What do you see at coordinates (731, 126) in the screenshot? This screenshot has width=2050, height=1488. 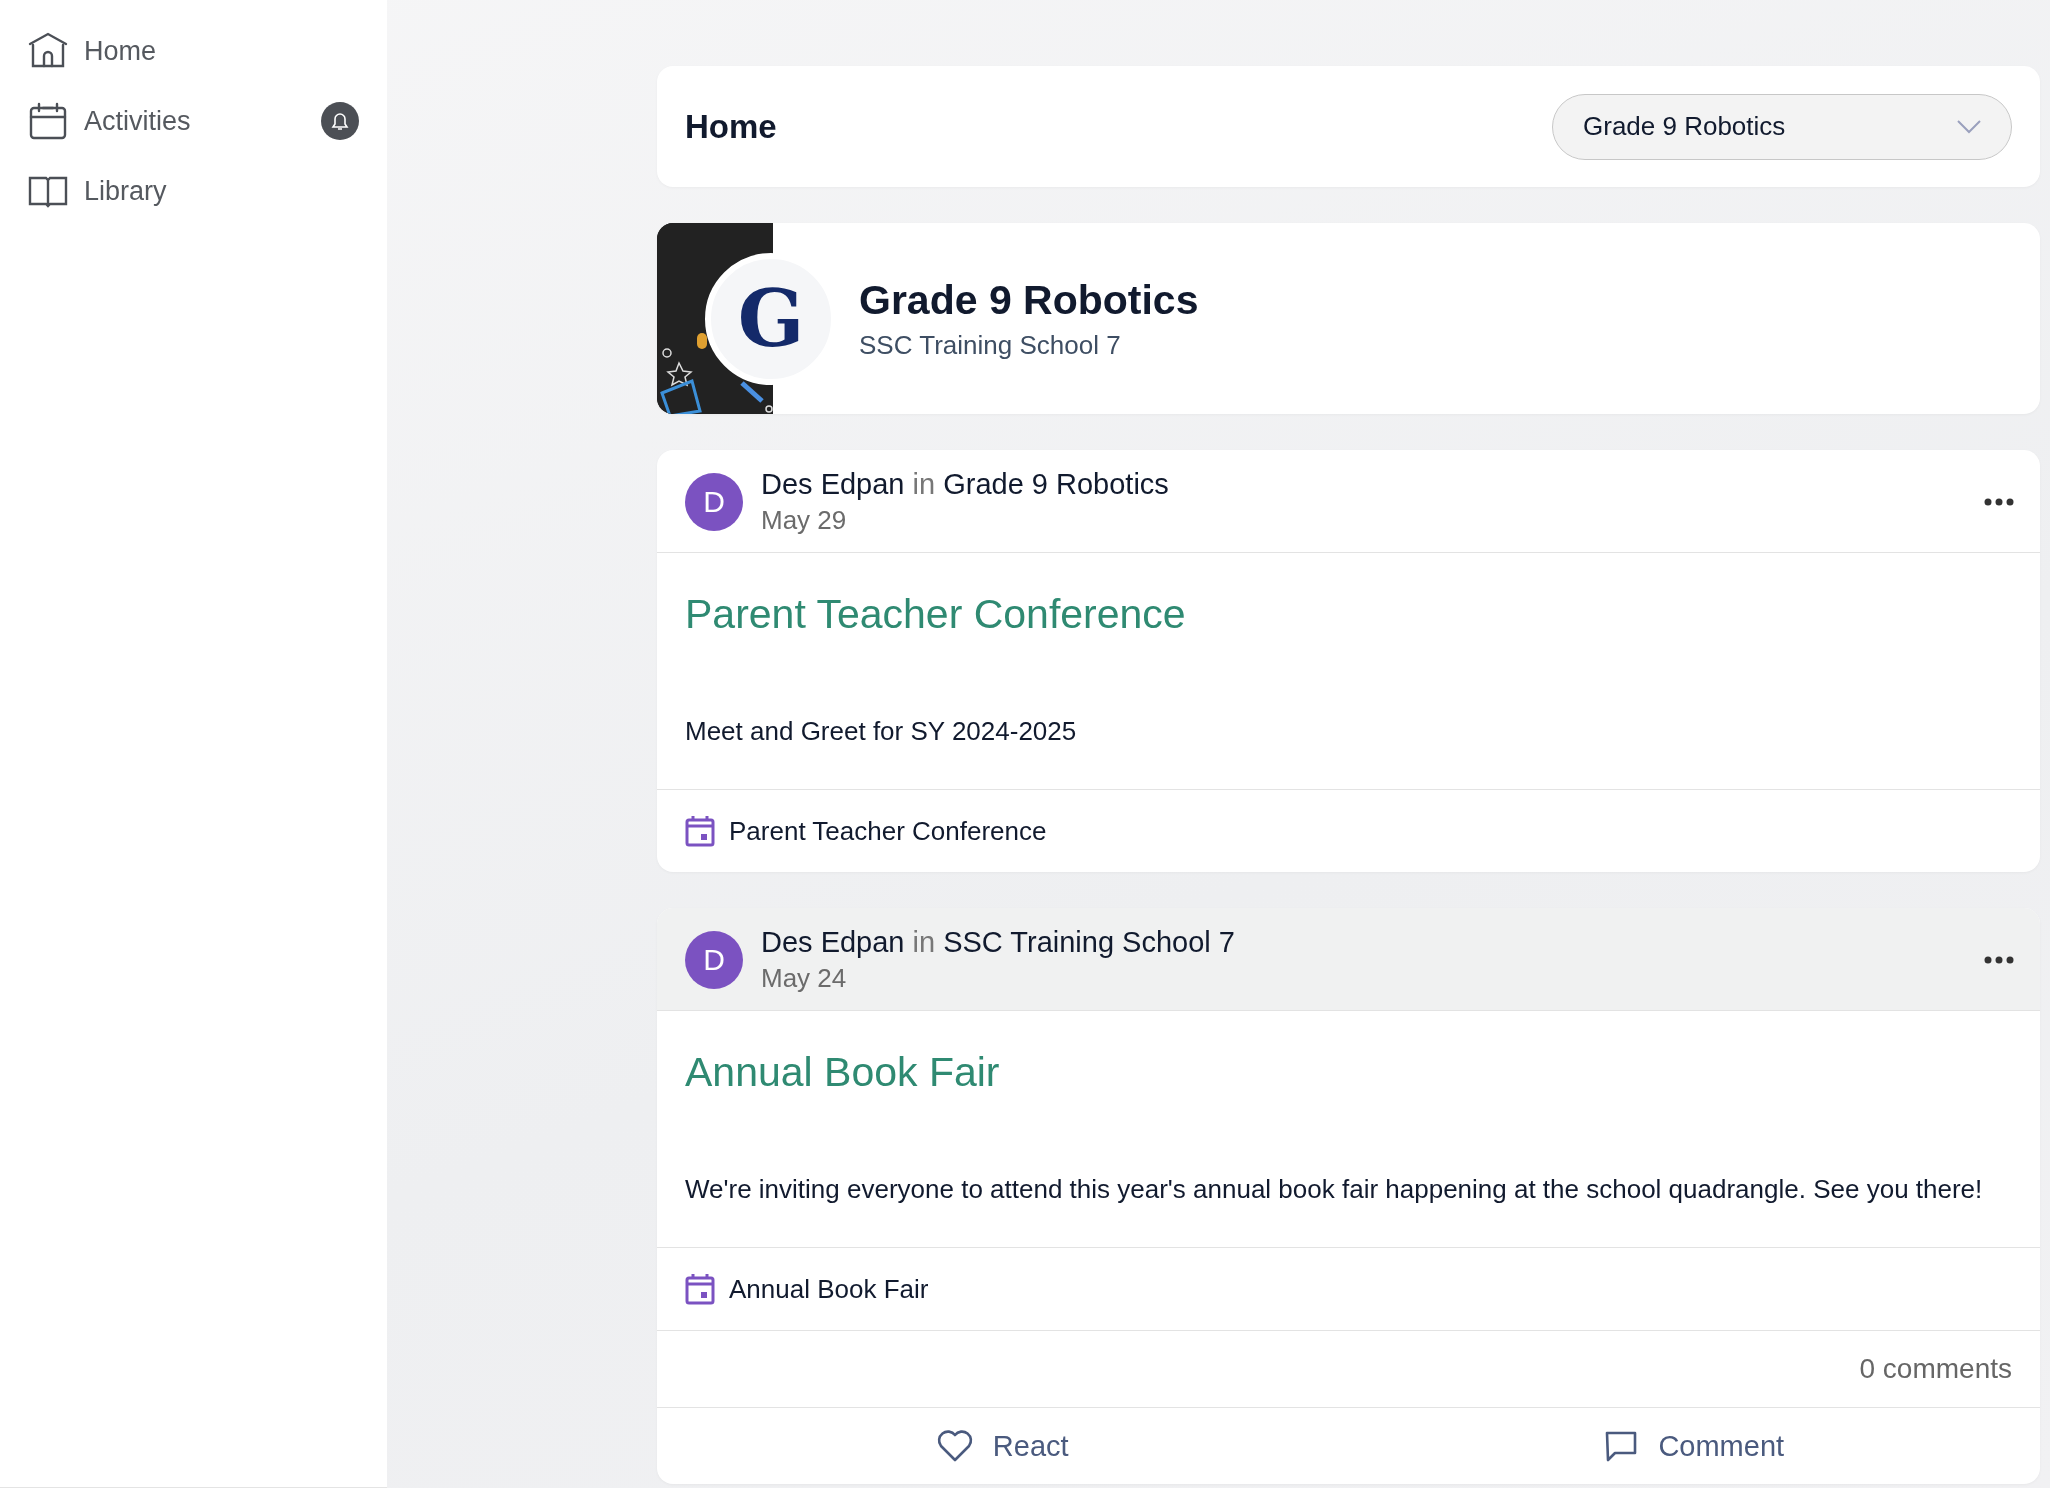 I see `page-title: Home` at bounding box center [731, 126].